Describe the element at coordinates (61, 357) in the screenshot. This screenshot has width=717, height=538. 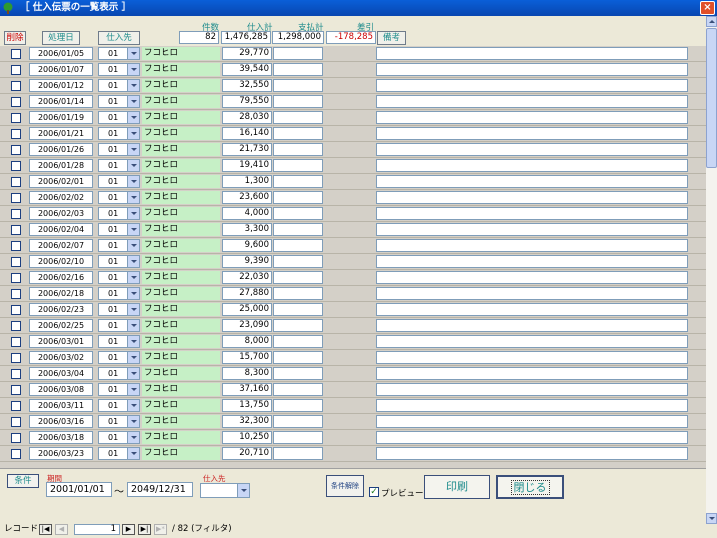
I see `row-date: 2006/03/02` at that location.